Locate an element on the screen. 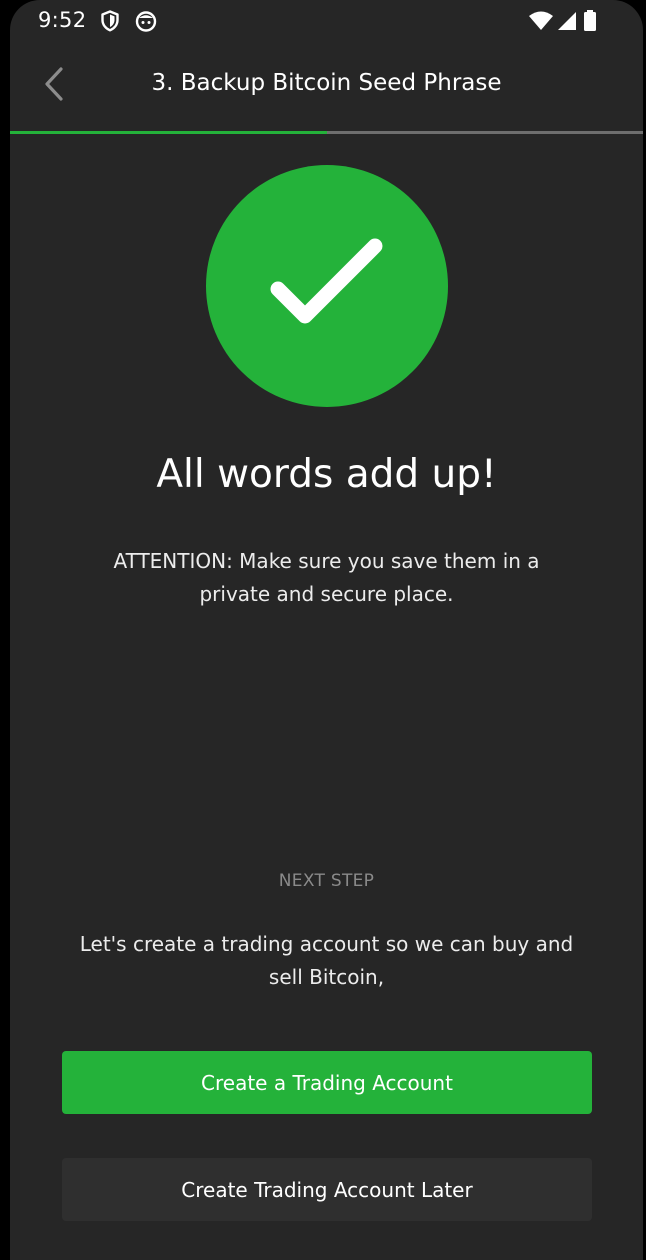  create-trading-account-later-button: Create Trading Account Later is located at coordinates (327, 1189).